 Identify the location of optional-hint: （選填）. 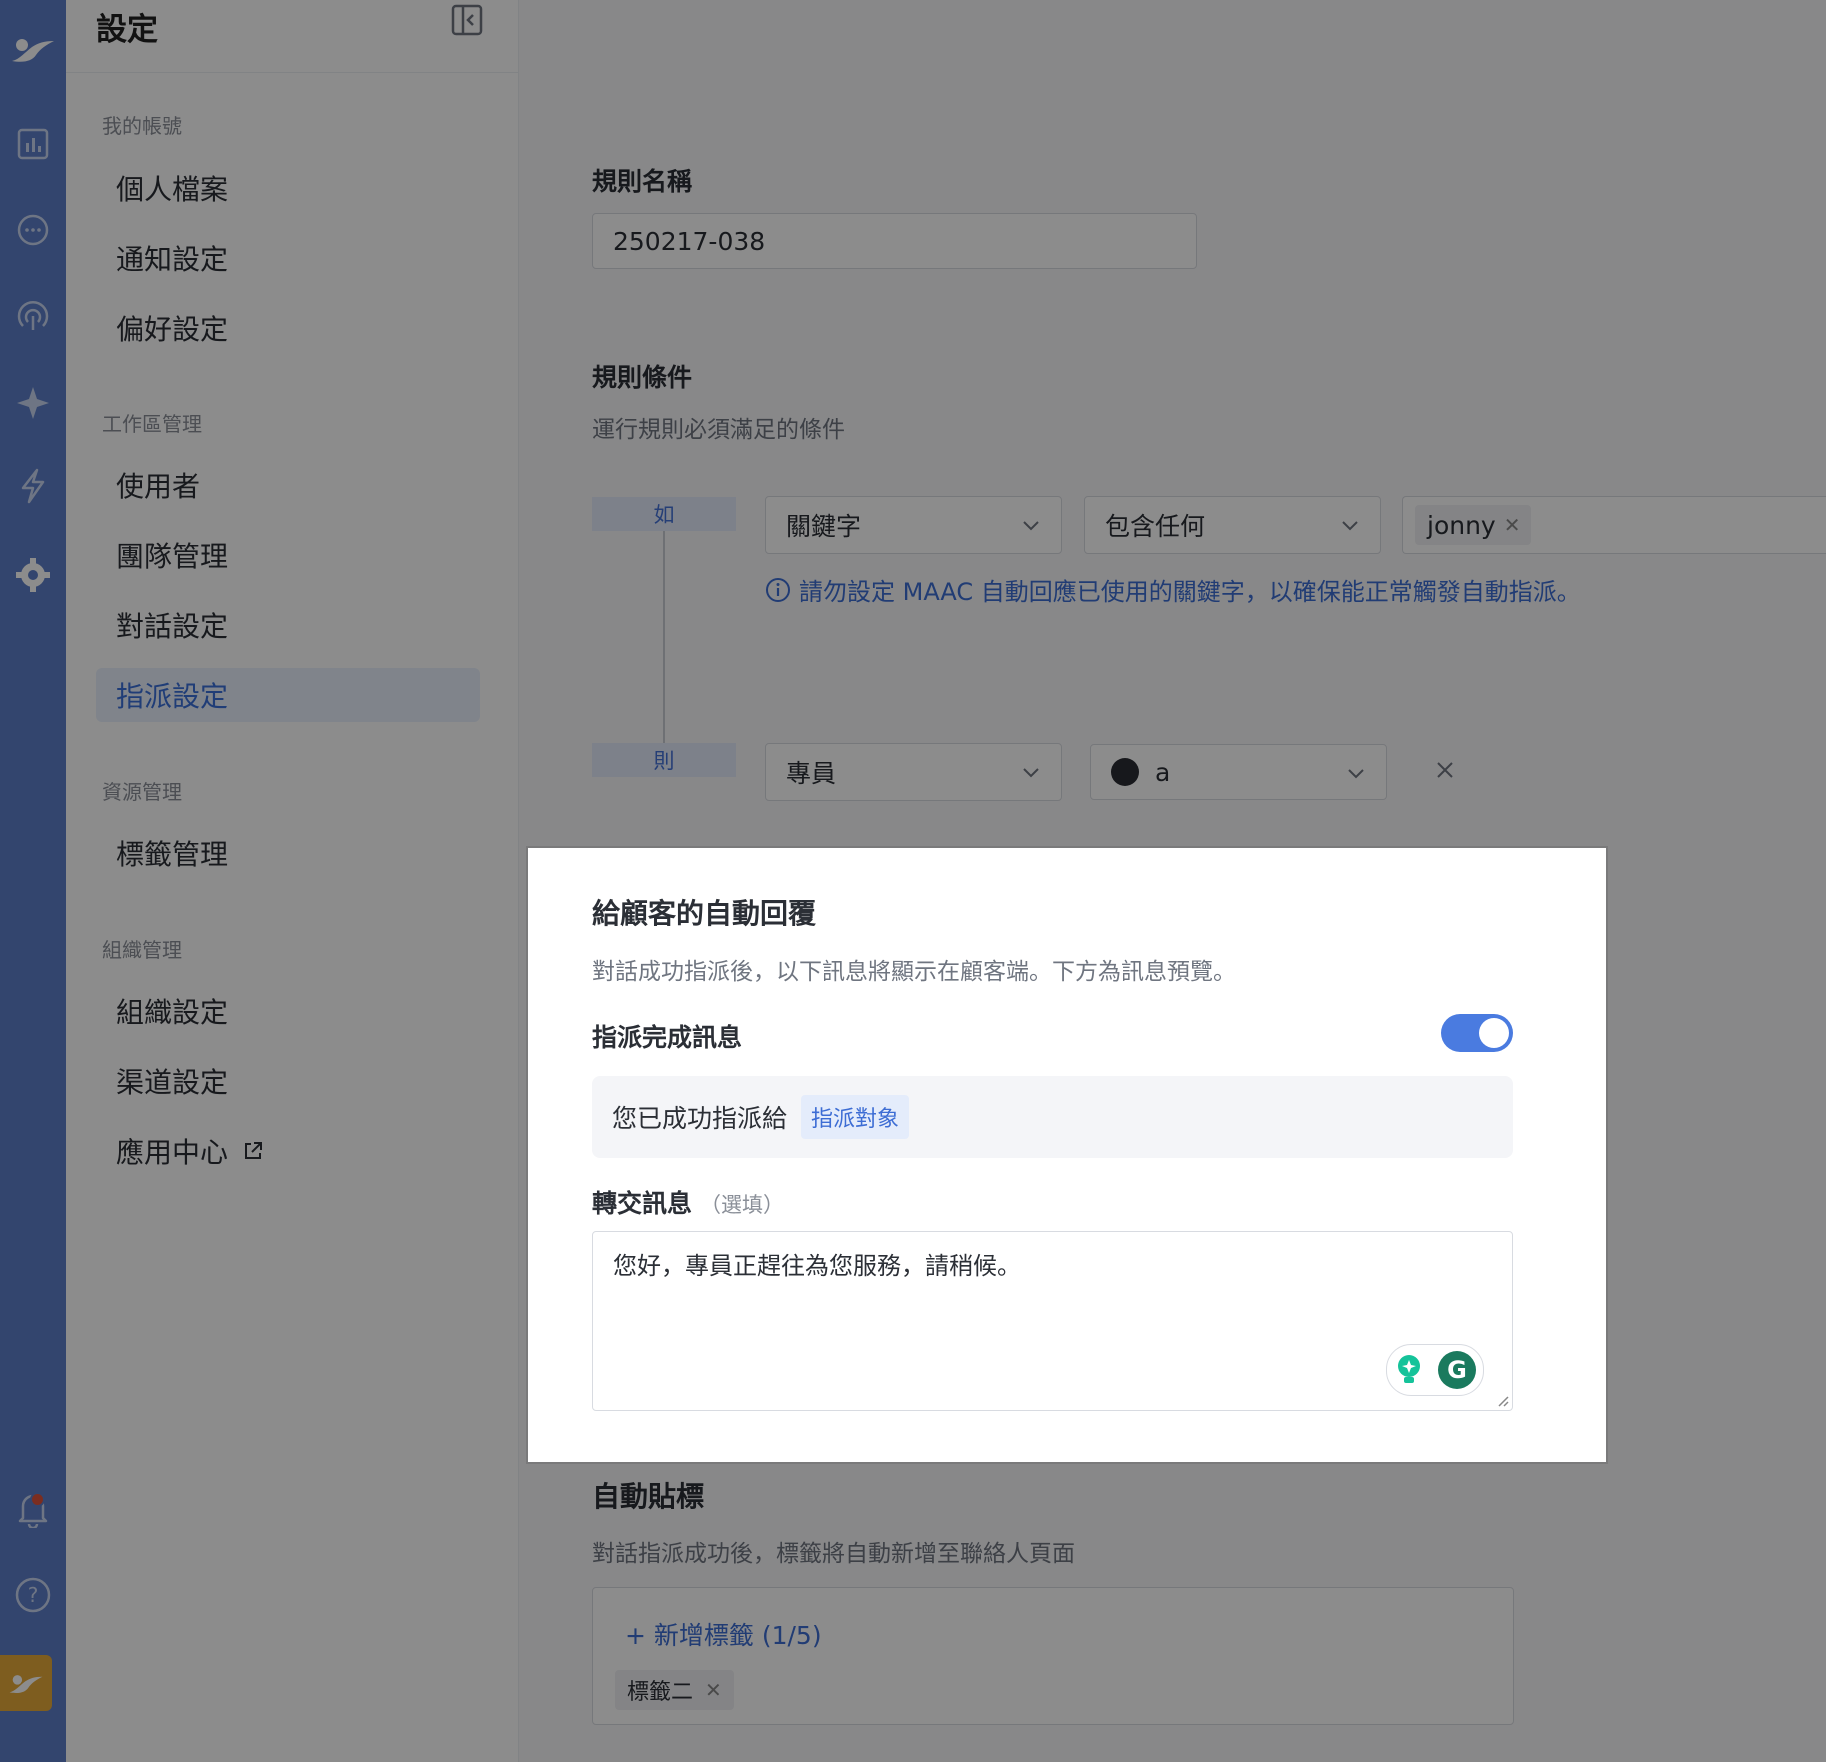
(742, 1205).